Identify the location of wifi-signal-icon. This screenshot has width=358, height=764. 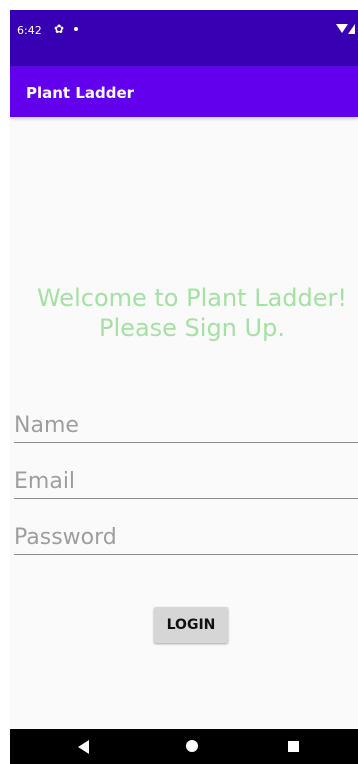
(345, 29).